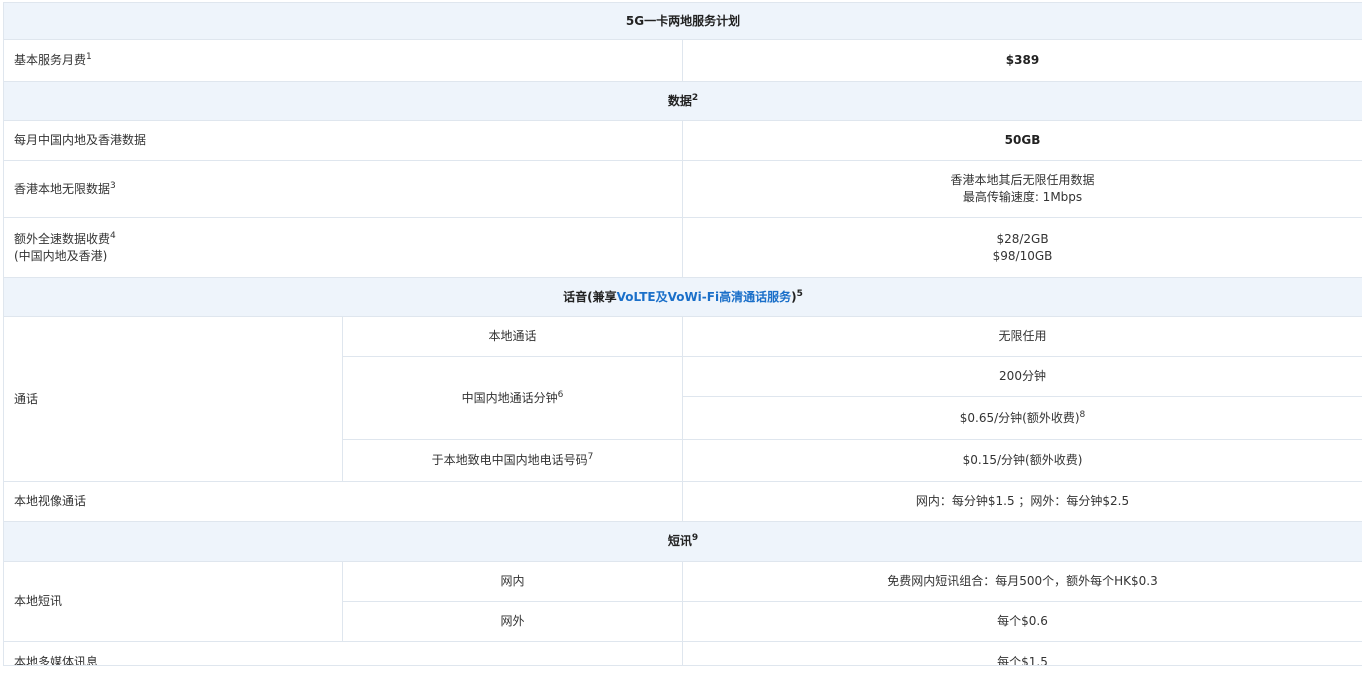  I want to click on hk-unlimited-row: 香港本地无限数据3 香港本地其后无限任用数据 最高传输速度: 1Mbps, so click(682, 189).